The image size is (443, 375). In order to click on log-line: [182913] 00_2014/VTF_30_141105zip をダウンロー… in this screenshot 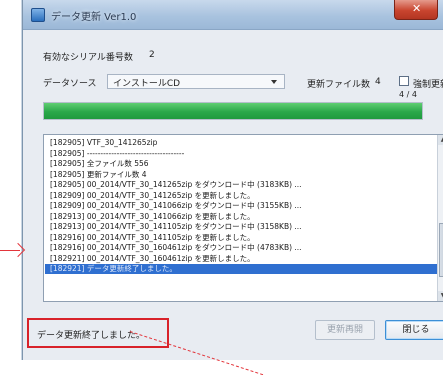, I will do `click(176, 227)`.